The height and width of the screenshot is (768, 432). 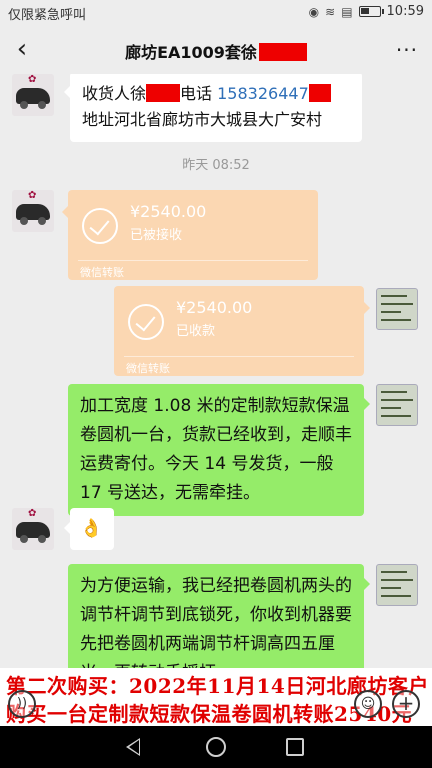 What do you see at coordinates (295, 747) in the screenshot?
I see `nav-recent-icon` at bounding box center [295, 747].